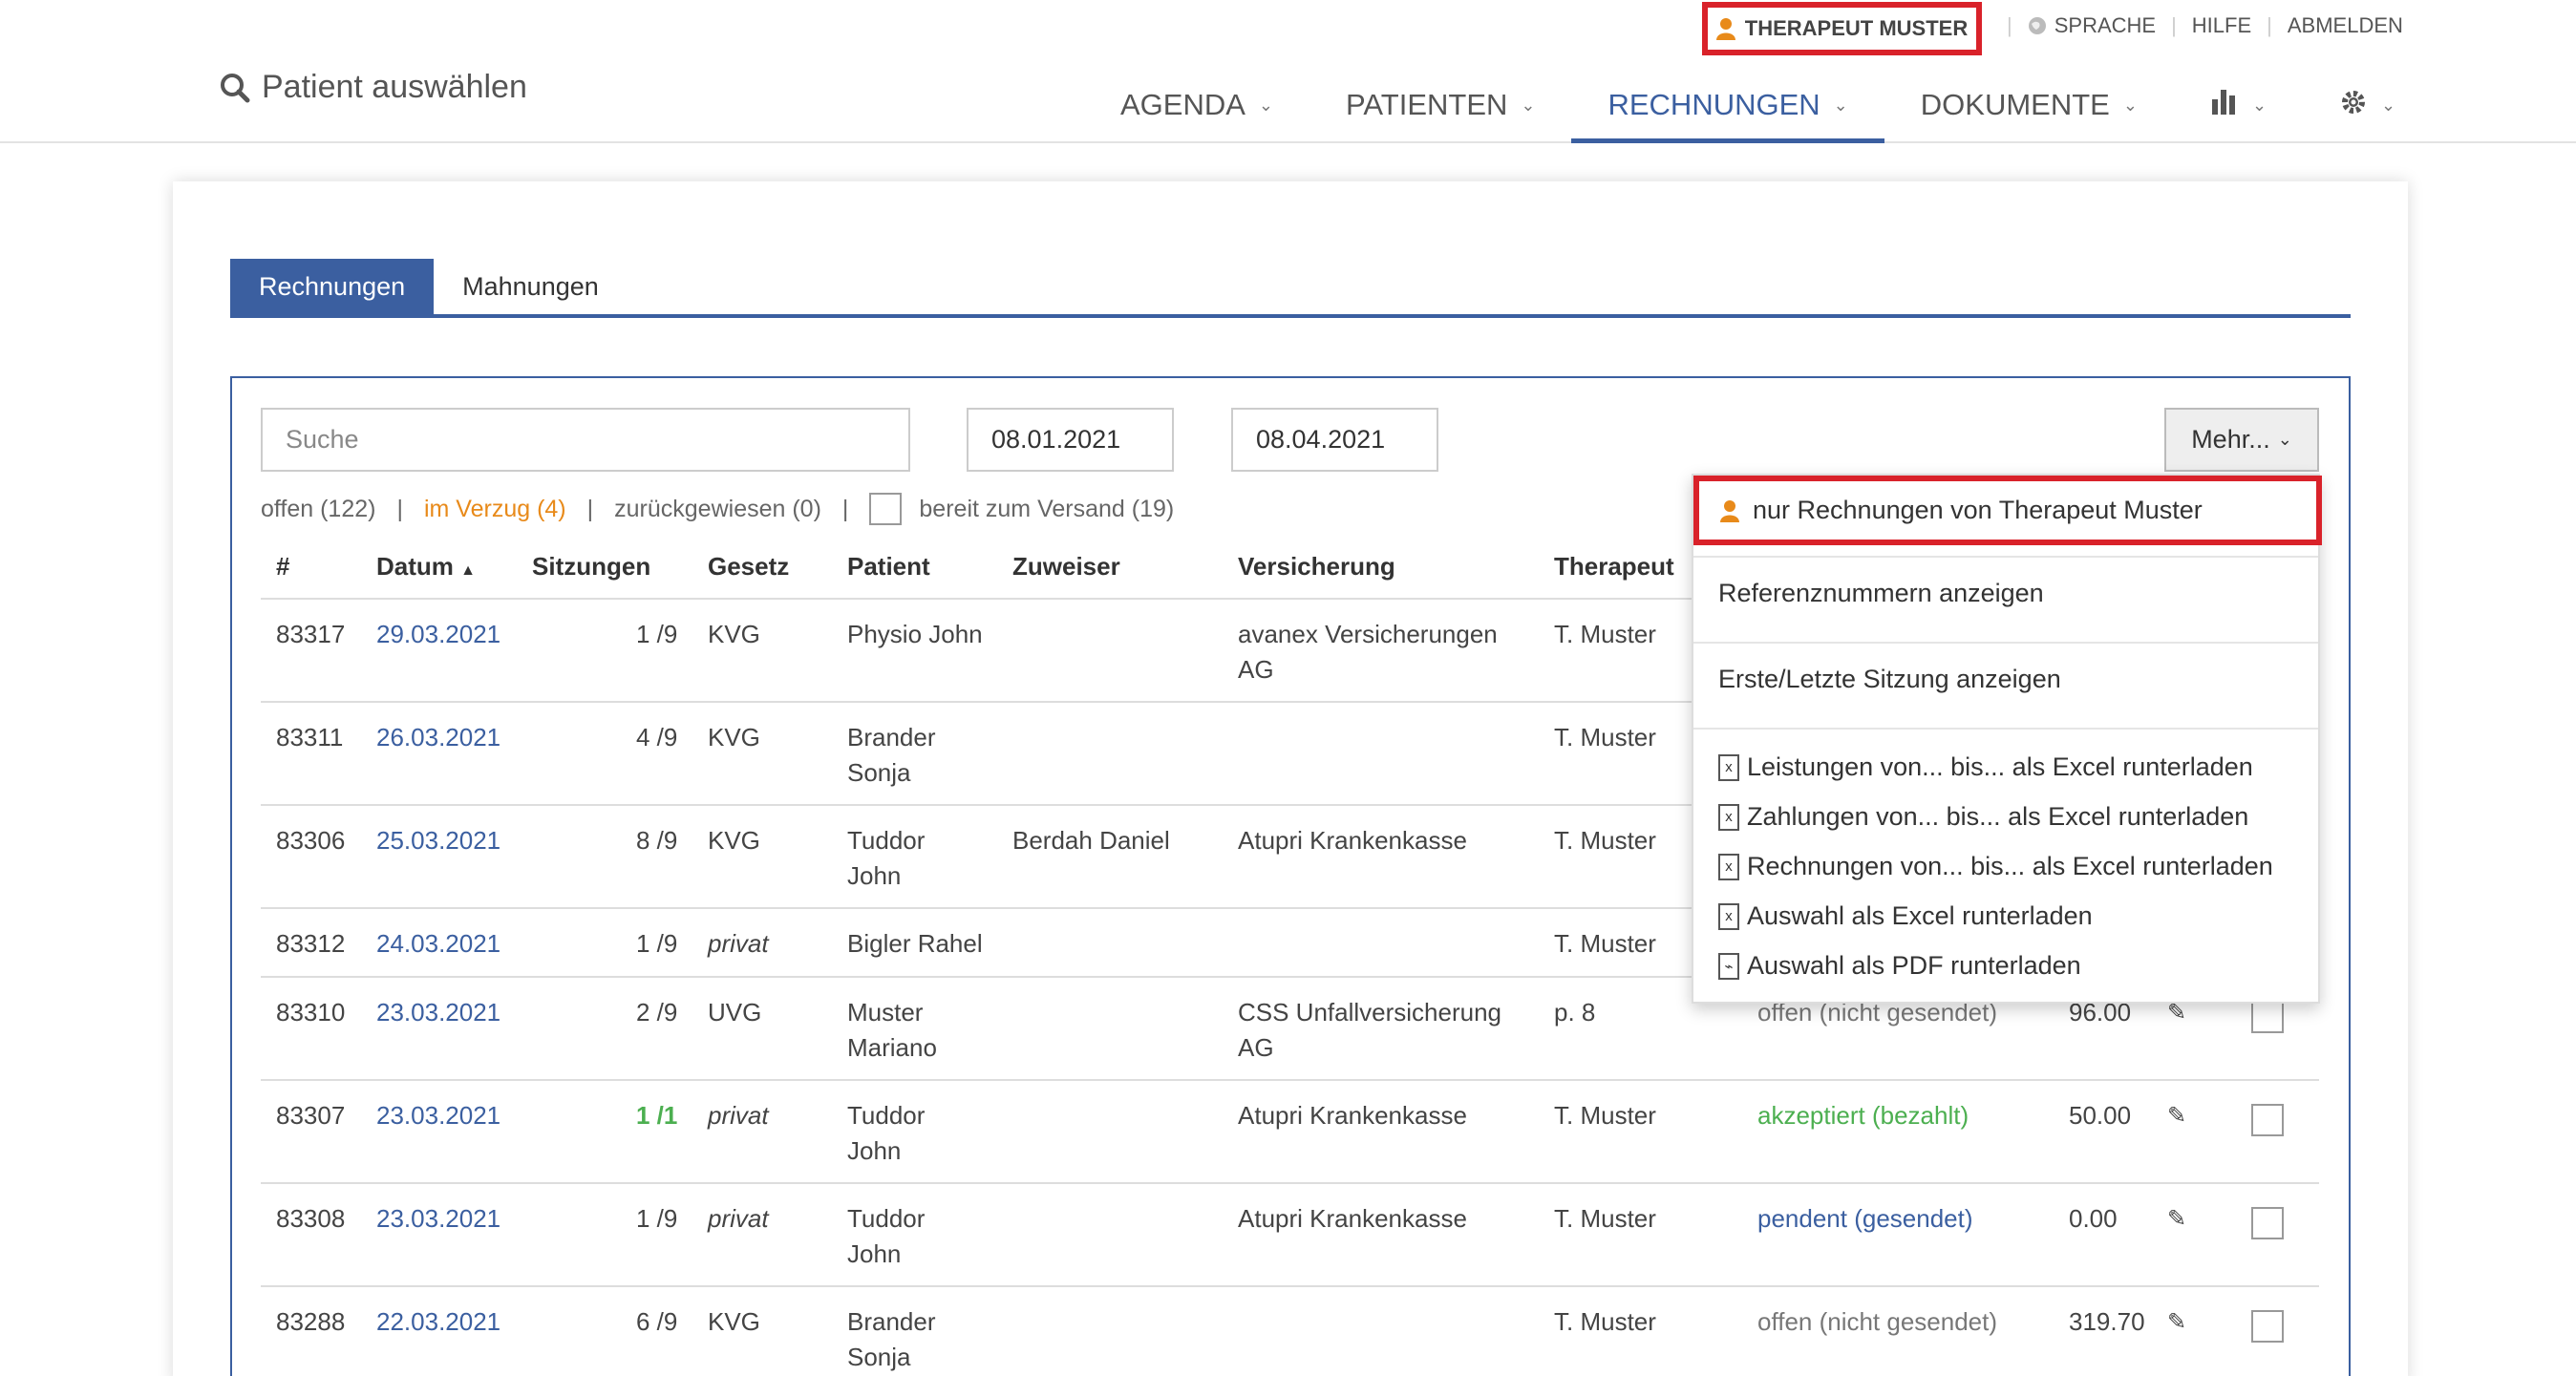  What do you see at coordinates (495, 509) in the screenshot?
I see `filter-overdue: im Verzug (4)` at bounding box center [495, 509].